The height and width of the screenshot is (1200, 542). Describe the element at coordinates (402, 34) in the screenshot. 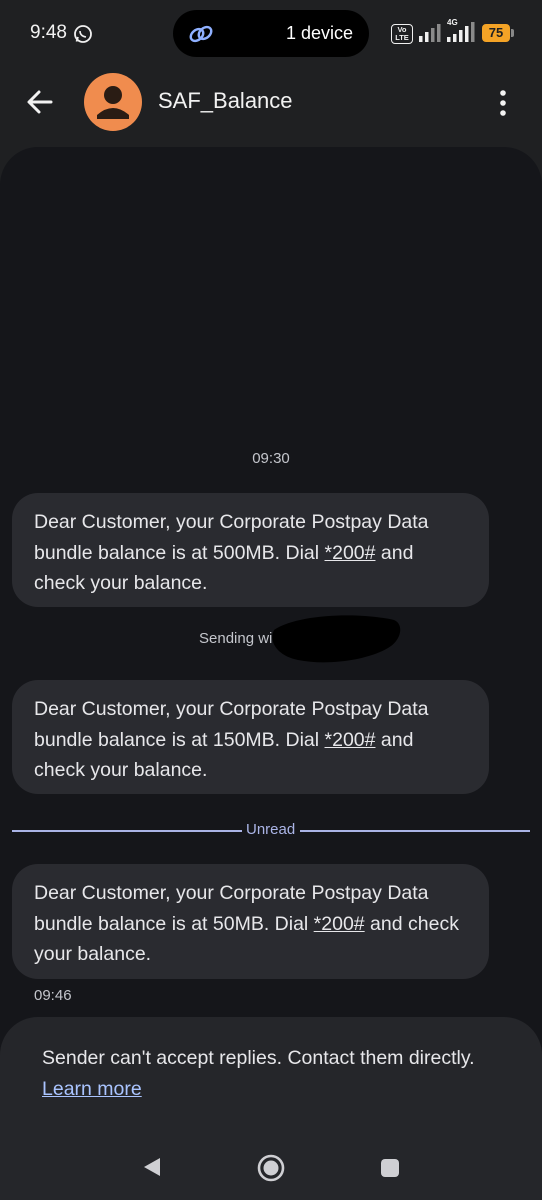

I see `volte-icon: Vo LTE` at that location.